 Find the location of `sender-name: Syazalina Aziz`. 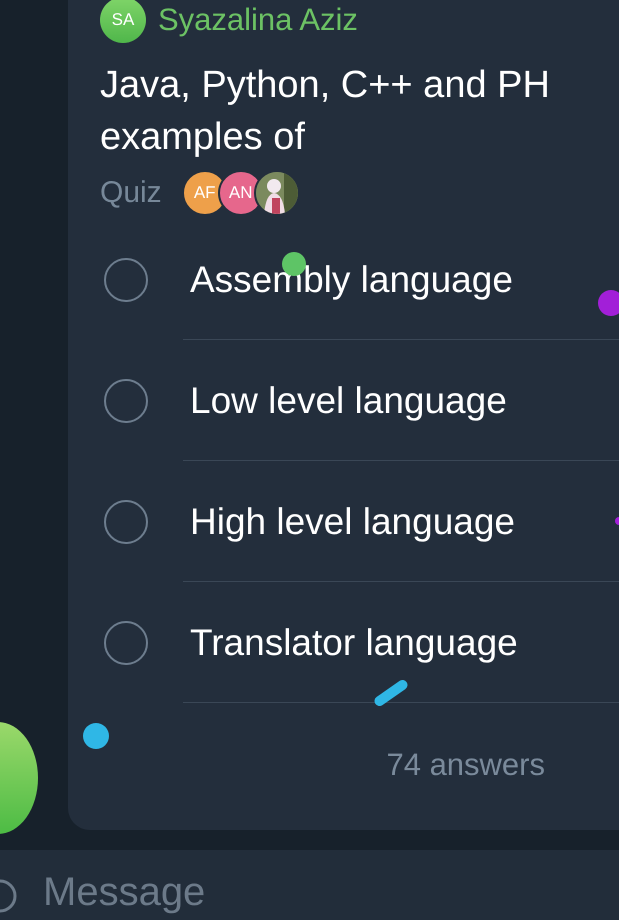

sender-name: Syazalina Aziz is located at coordinates (258, 20).